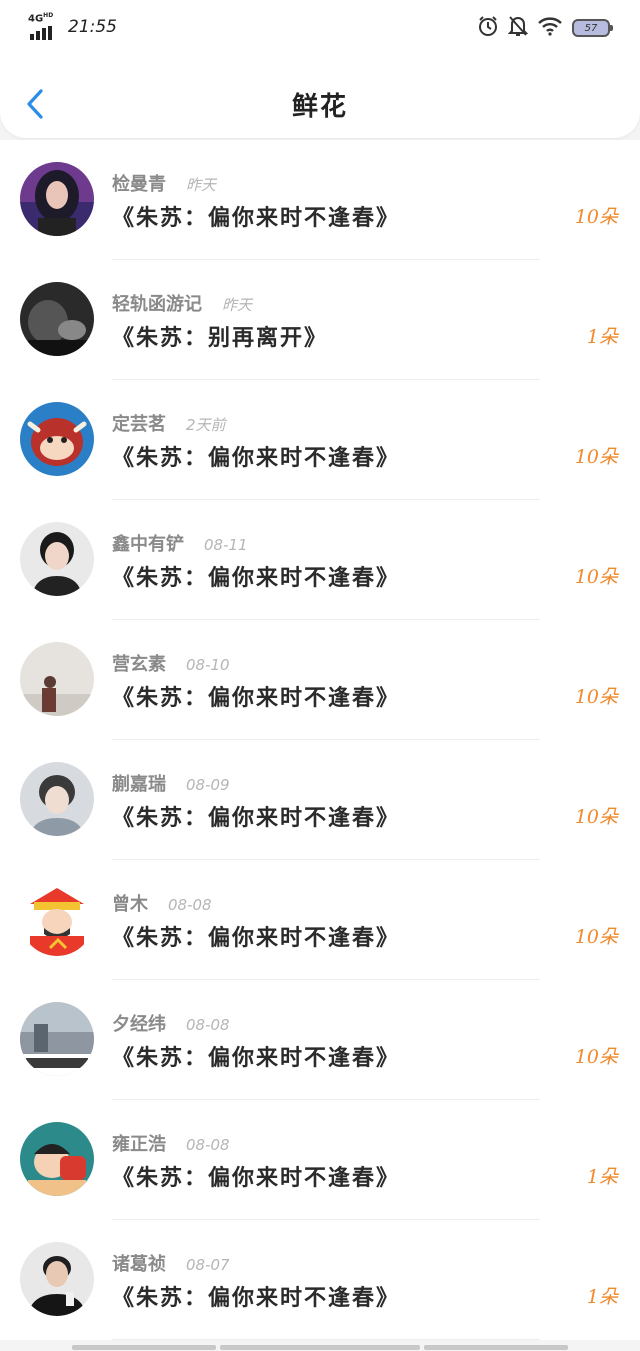 Image resolution: width=640 pixels, height=1351 pixels. Describe the element at coordinates (157, 303) in the screenshot. I see `sender-name: 轻轨函游记` at that location.